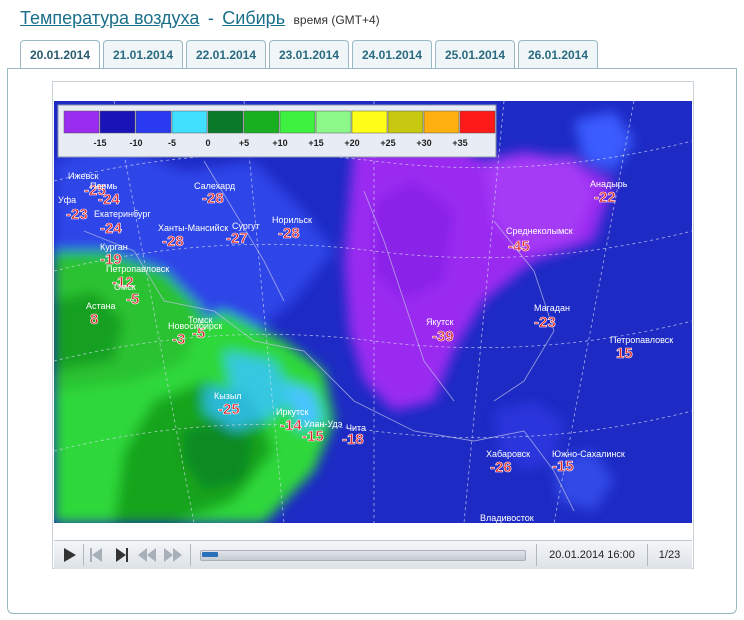 The width and height of the screenshot is (744, 620). I want to click on city-temperature: -45, so click(519, 246).